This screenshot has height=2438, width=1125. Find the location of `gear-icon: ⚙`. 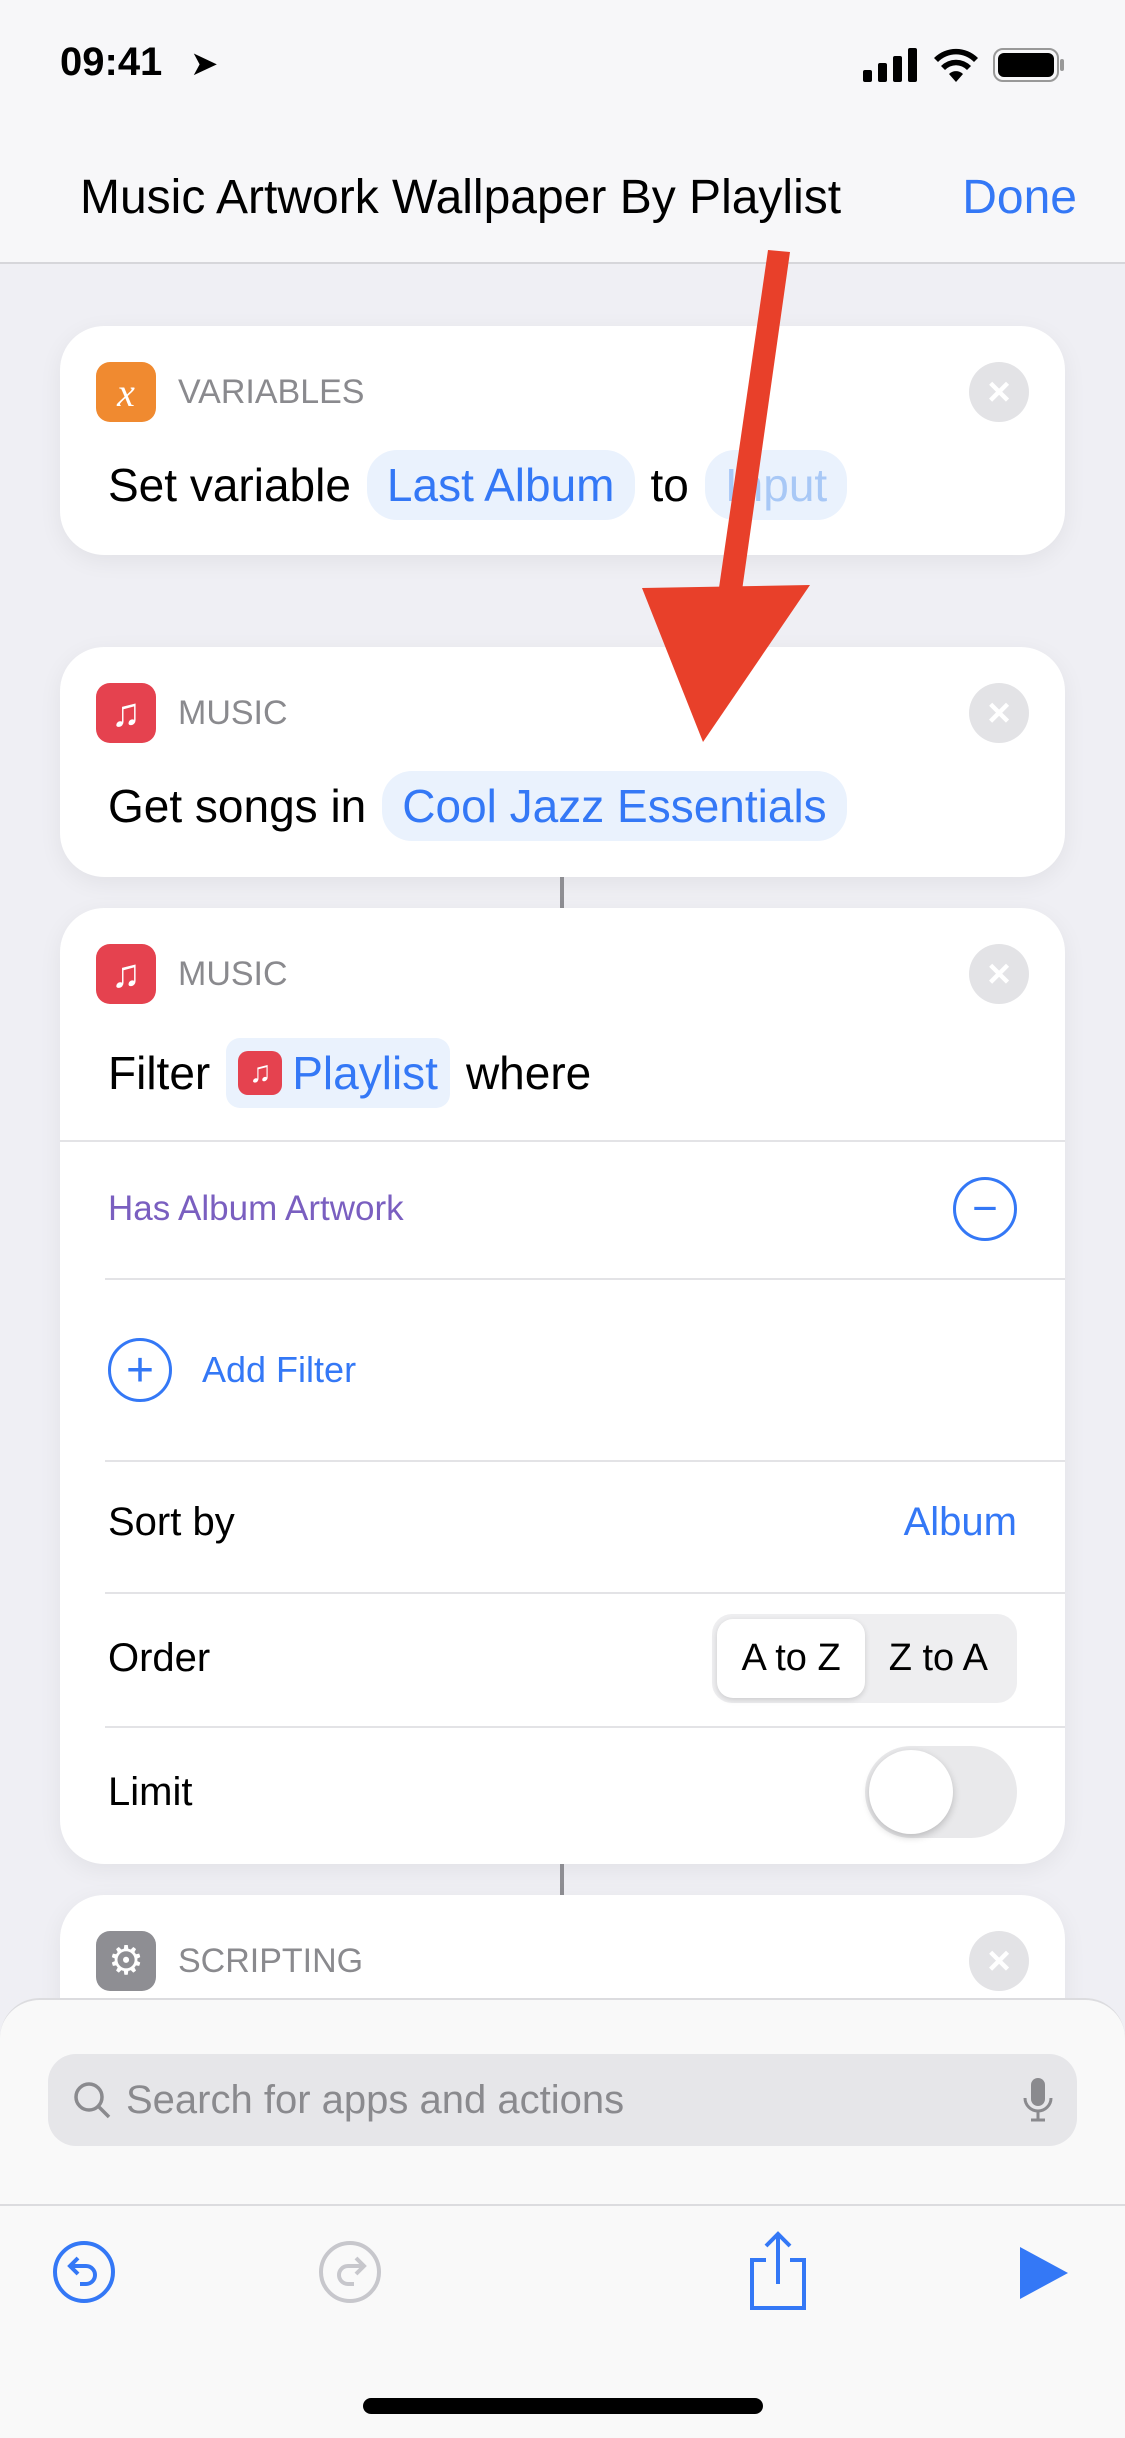

gear-icon: ⚙ is located at coordinates (126, 1961).